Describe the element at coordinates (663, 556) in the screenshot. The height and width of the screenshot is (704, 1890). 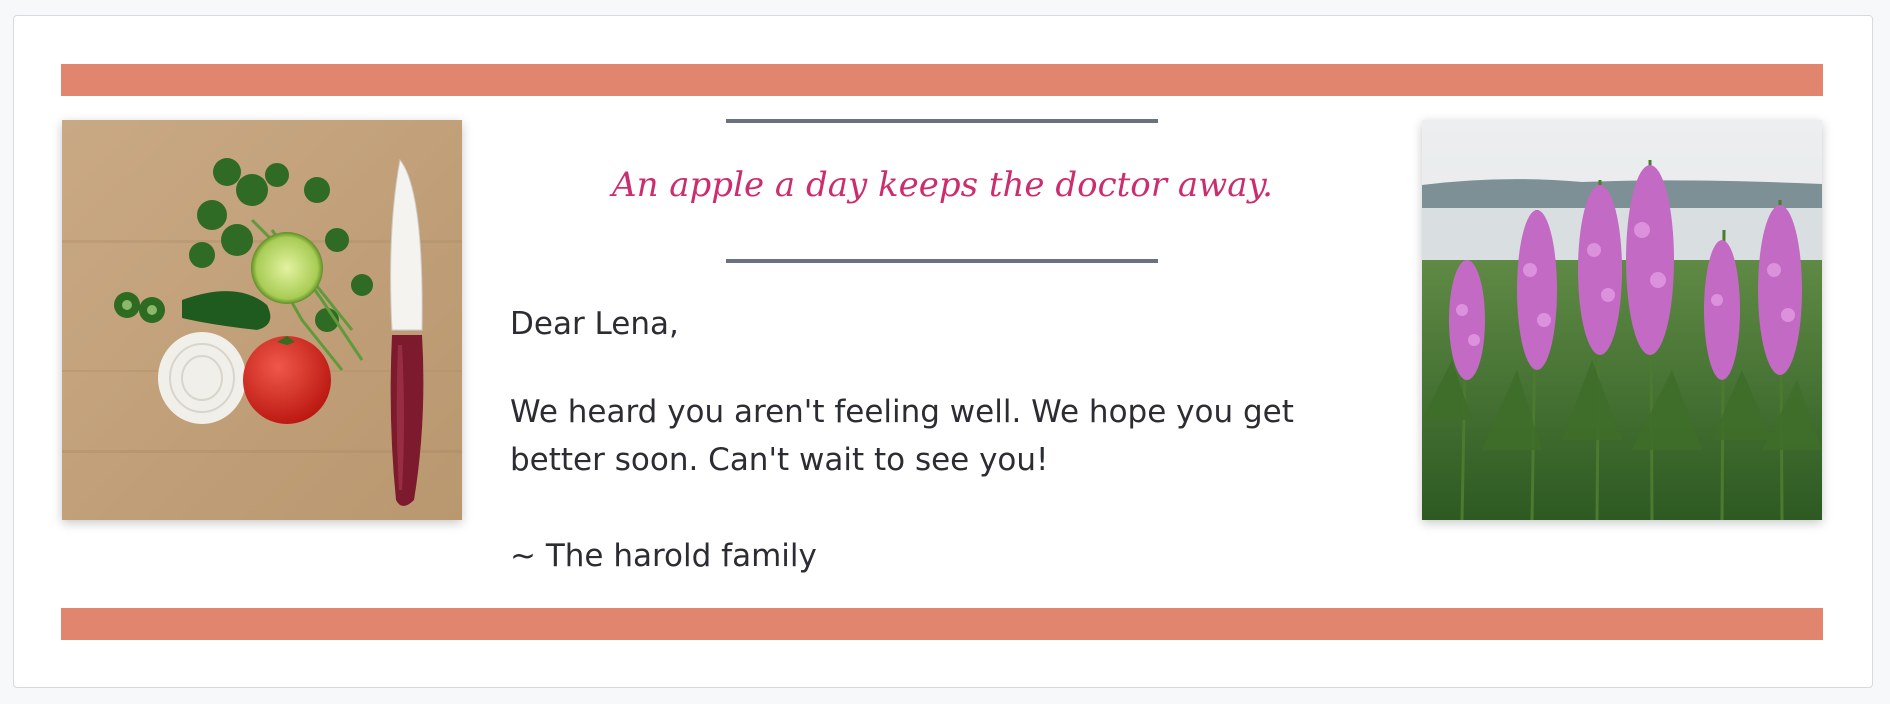
I see `letter-signature: ~ The harold family` at that location.